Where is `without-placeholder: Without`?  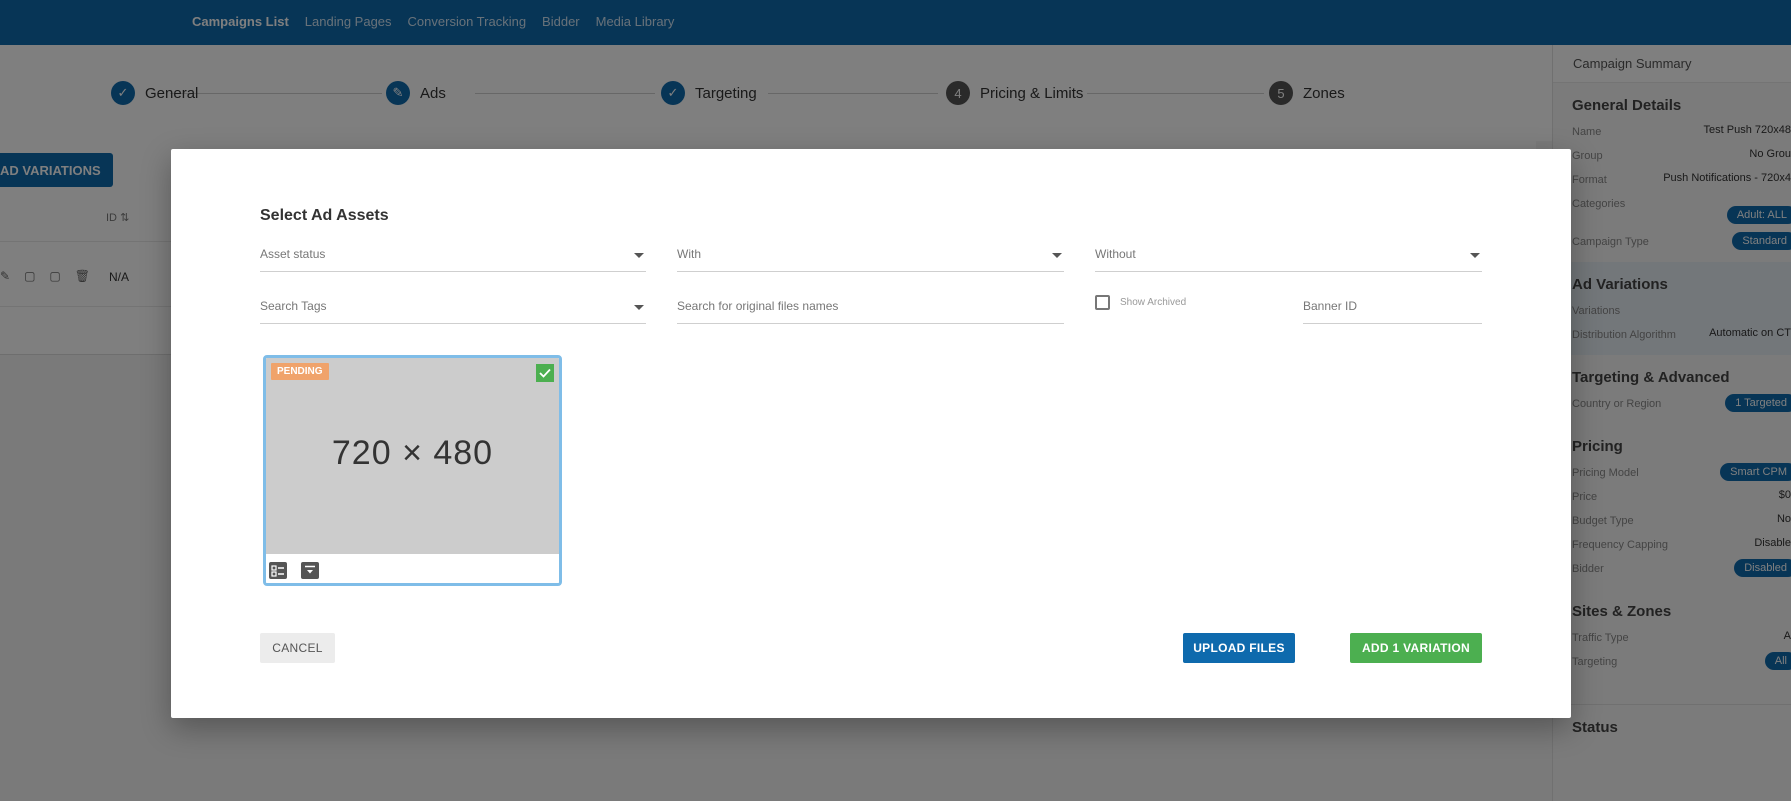
without-placeholder: Without is located at coordinates (1115, 254).